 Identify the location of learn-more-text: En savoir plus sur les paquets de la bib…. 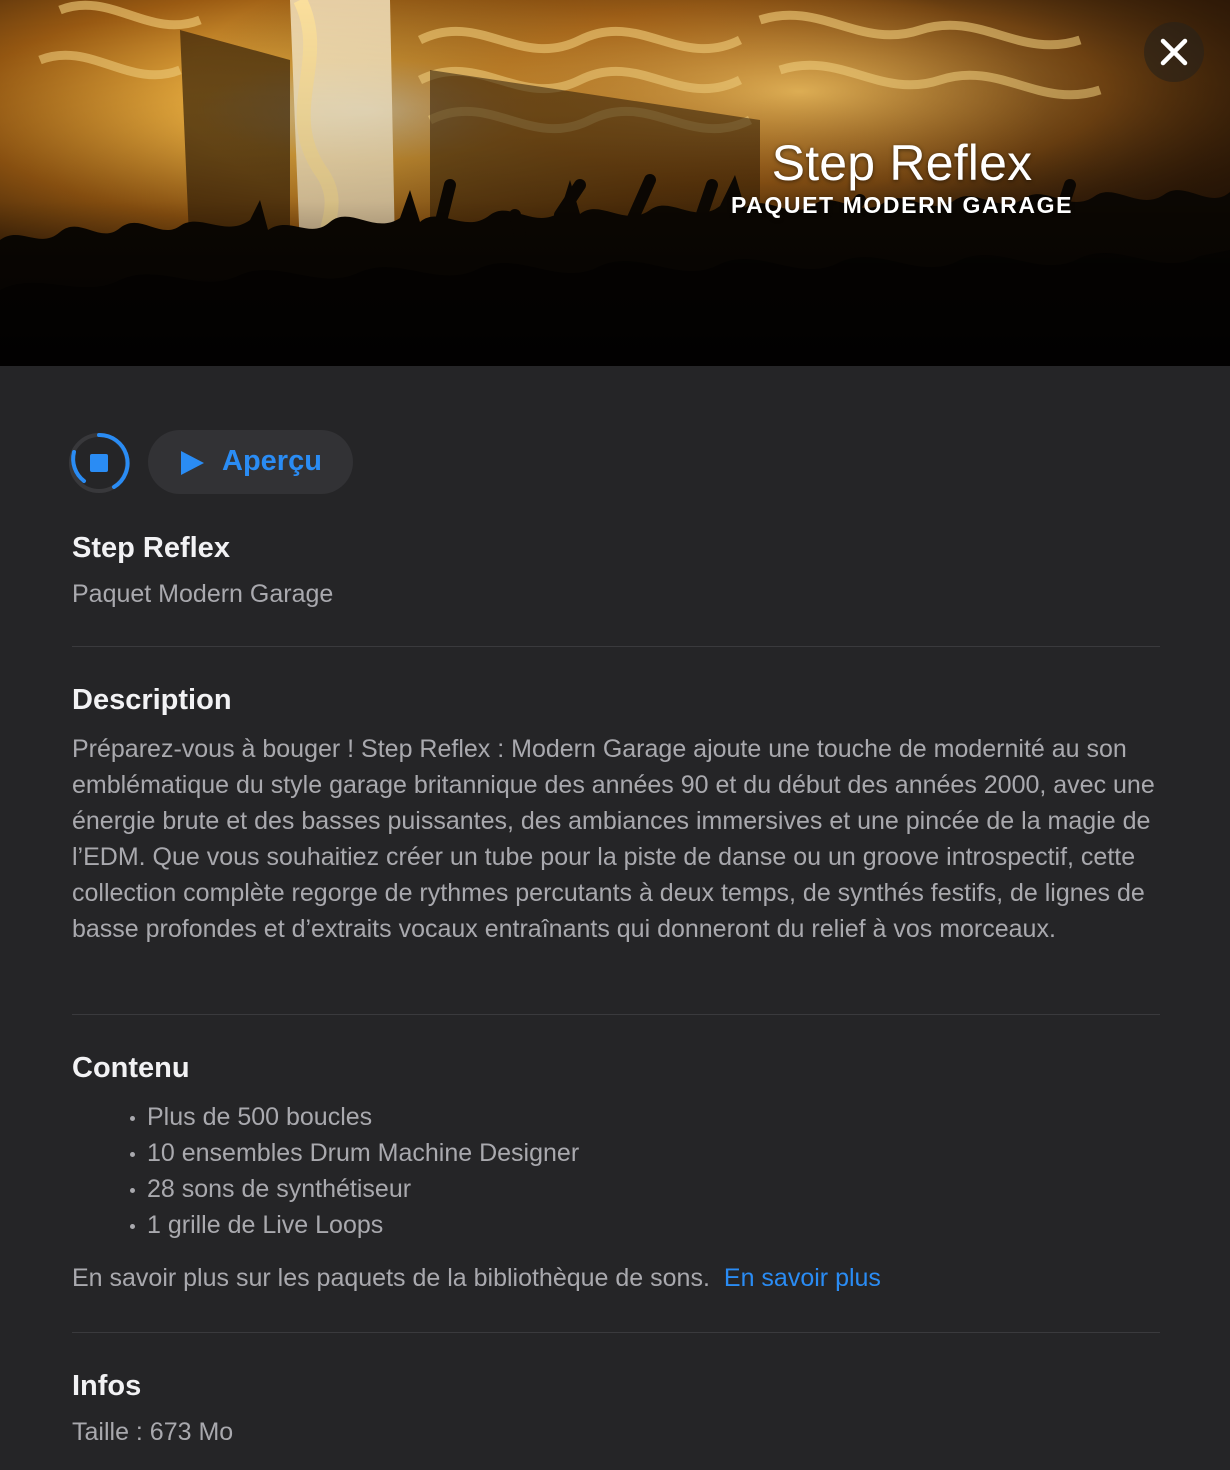
(391, 1278).